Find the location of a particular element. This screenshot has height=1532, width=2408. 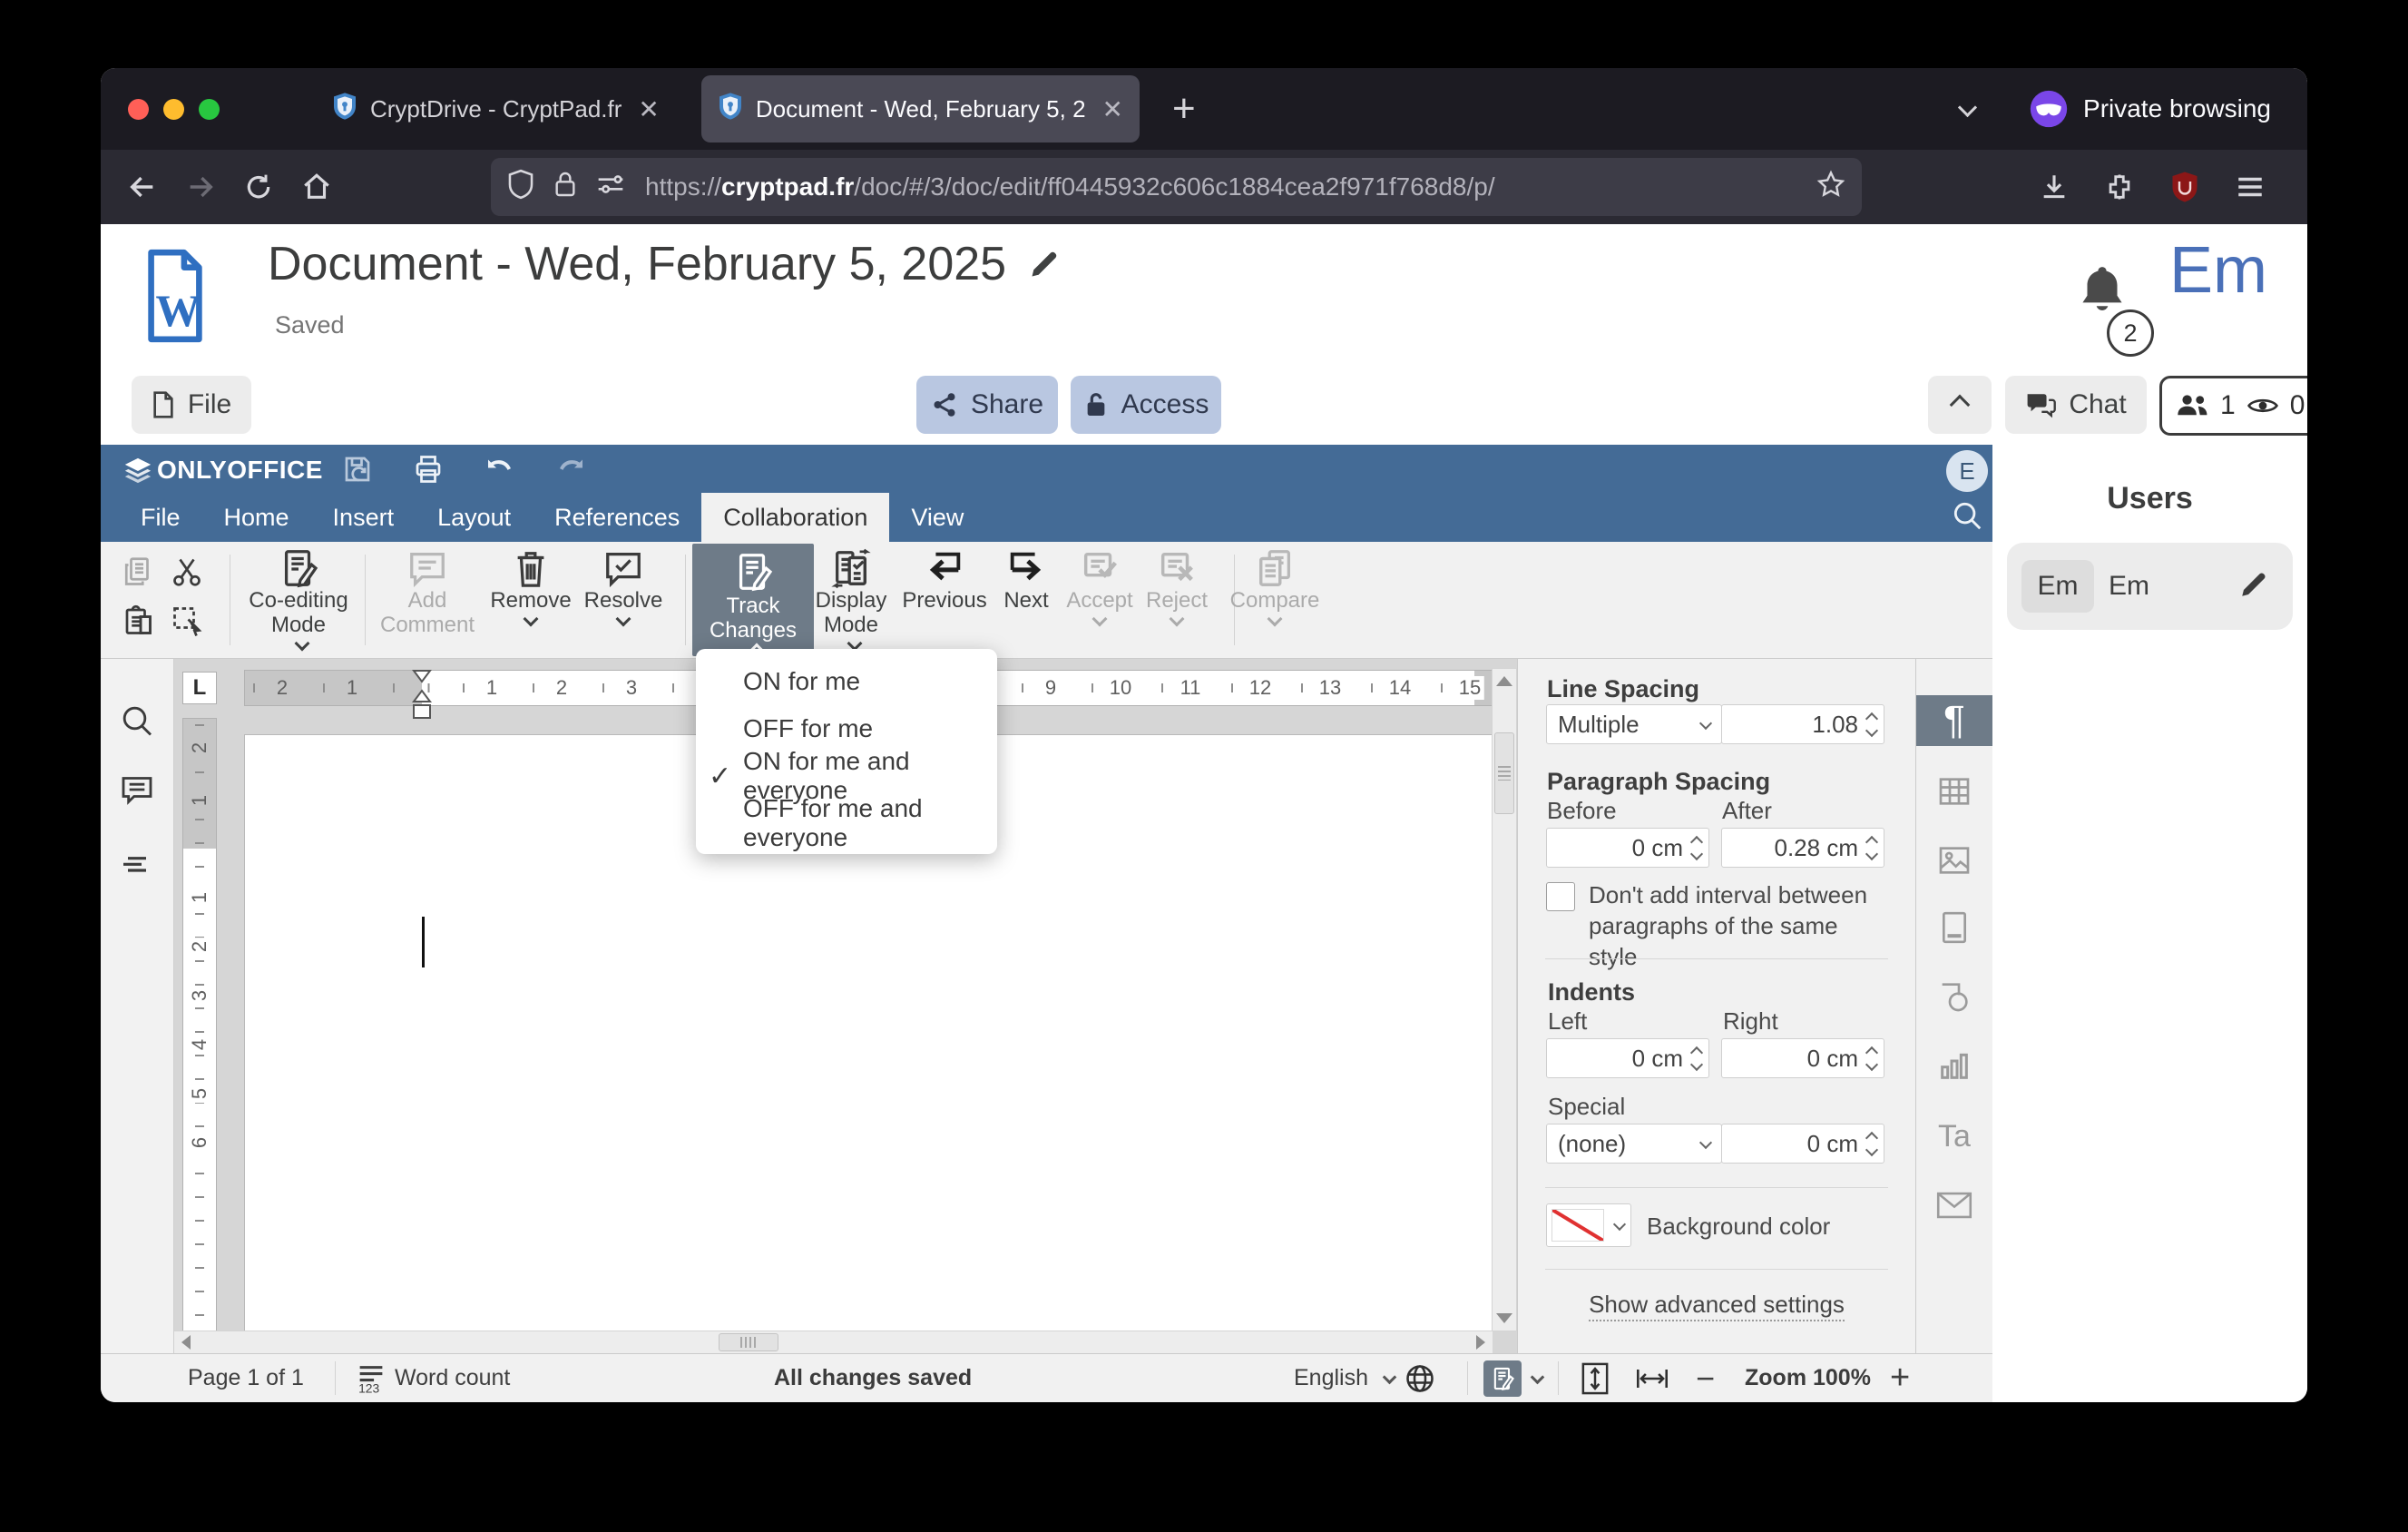

forward-icon is located at coordinates (200, 187).